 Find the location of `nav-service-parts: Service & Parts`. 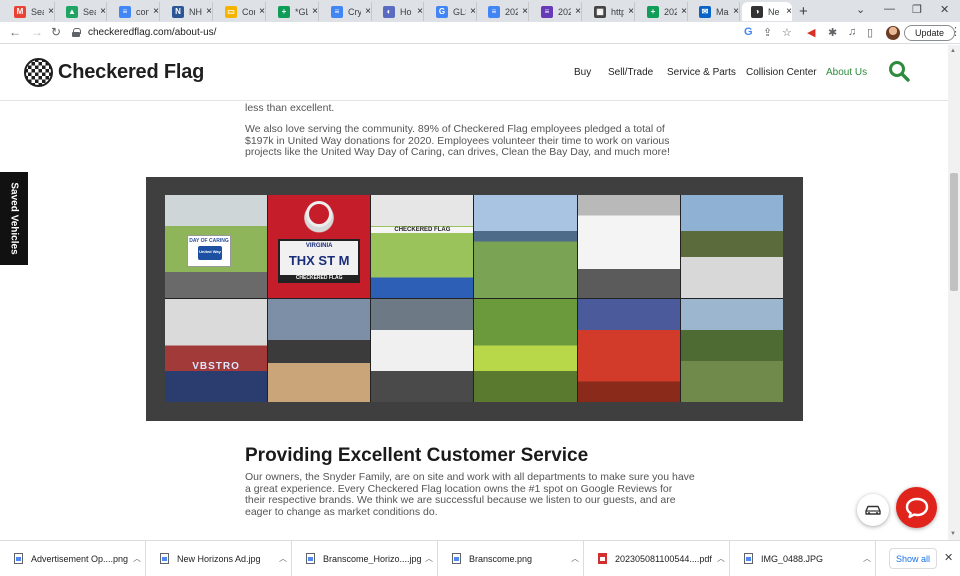

nav-service-parts: Service & Parts is located at coordinates (701, 72).